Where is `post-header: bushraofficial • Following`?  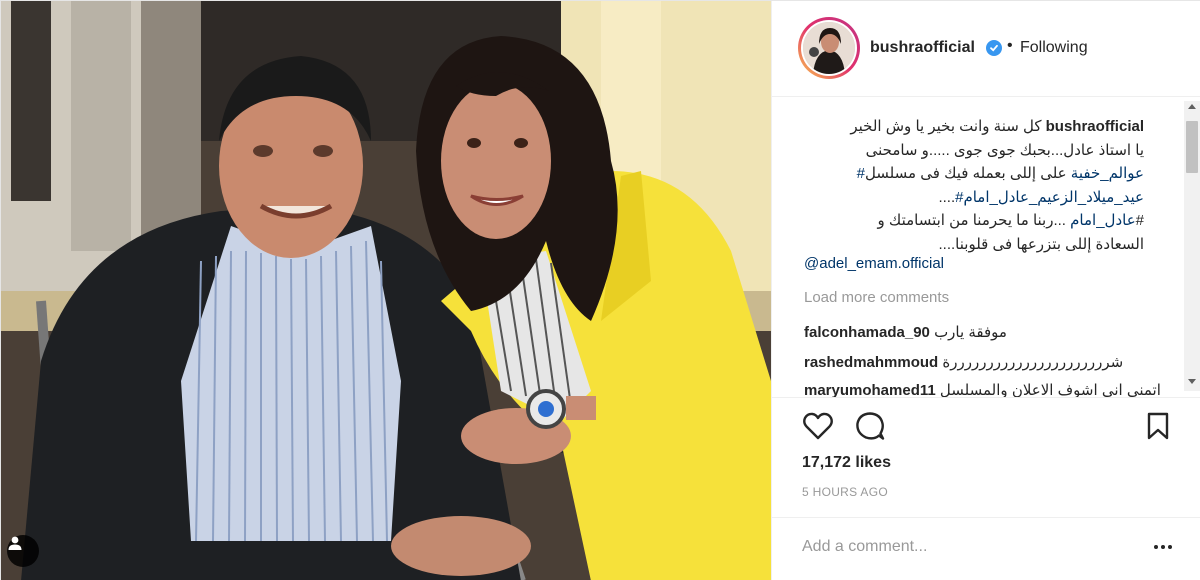 post-header: bushraofficial • Following is located at coordinates (986, 49).